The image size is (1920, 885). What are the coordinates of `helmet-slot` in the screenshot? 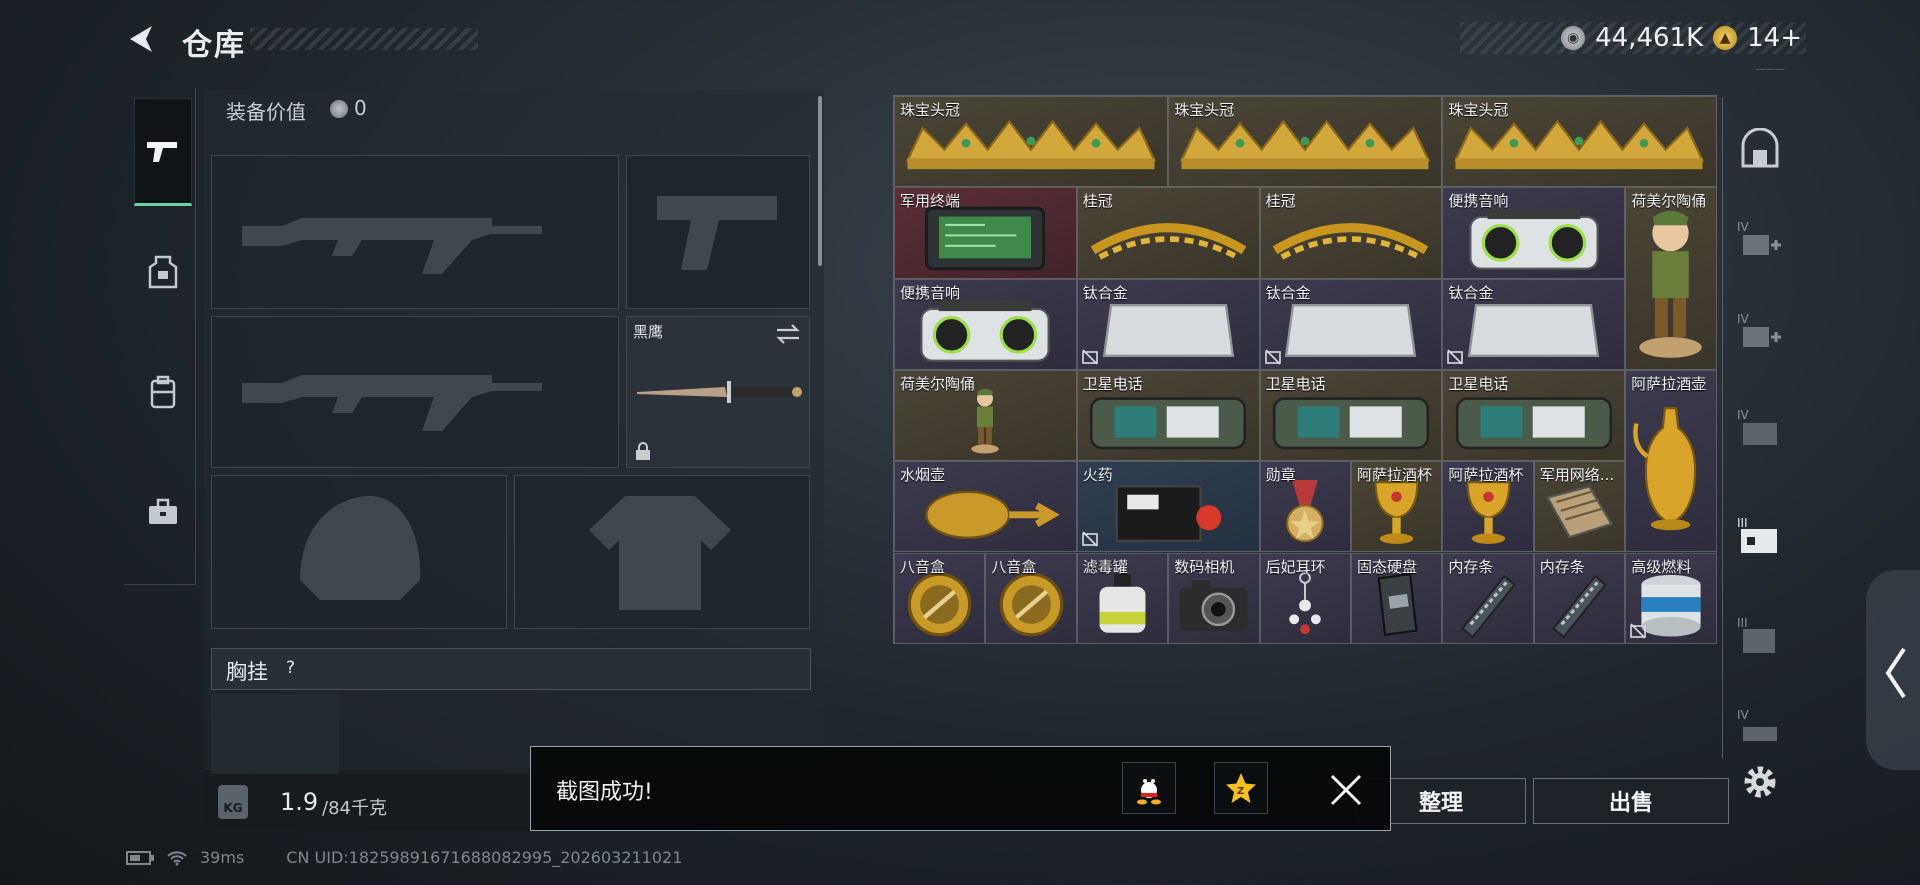 It's located at (359, 552).